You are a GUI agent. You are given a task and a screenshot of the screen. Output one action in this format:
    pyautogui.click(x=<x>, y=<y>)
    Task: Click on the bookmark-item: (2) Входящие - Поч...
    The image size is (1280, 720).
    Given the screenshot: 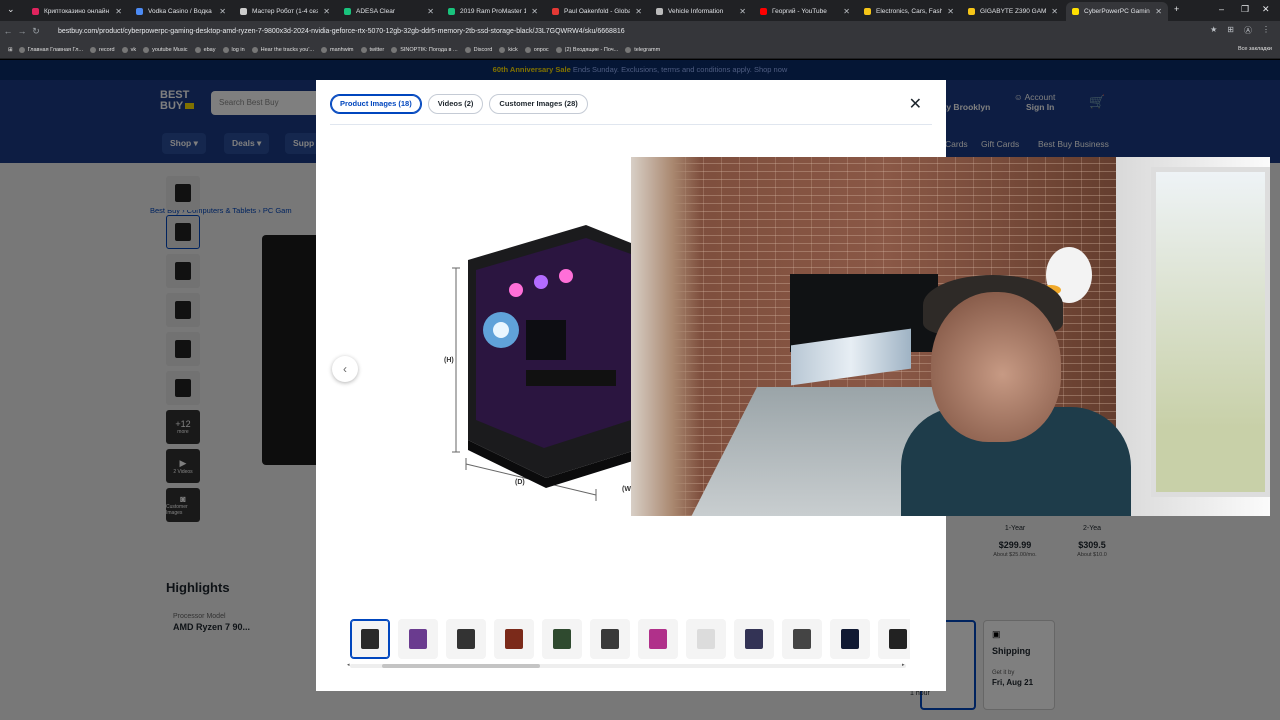 What is the action you would take?
    pyautogui.click(x=586, y=49)
    